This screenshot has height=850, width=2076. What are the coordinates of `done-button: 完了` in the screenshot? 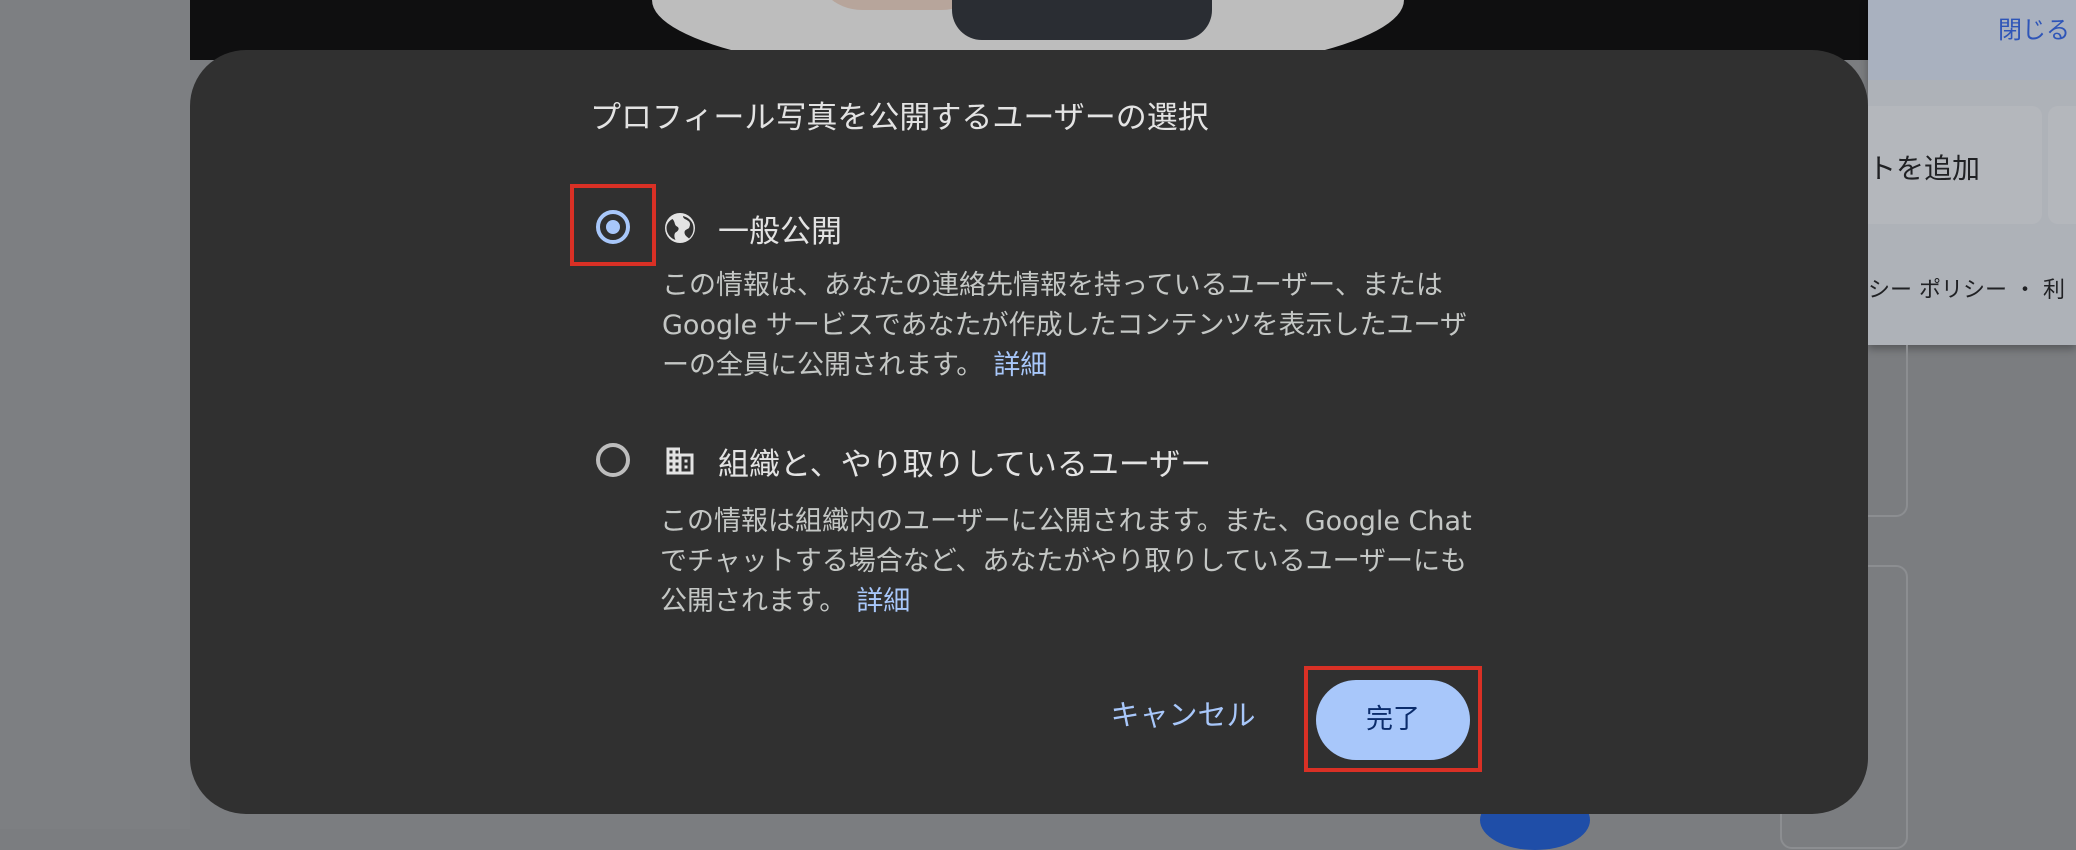 It's located at (1393, 720).